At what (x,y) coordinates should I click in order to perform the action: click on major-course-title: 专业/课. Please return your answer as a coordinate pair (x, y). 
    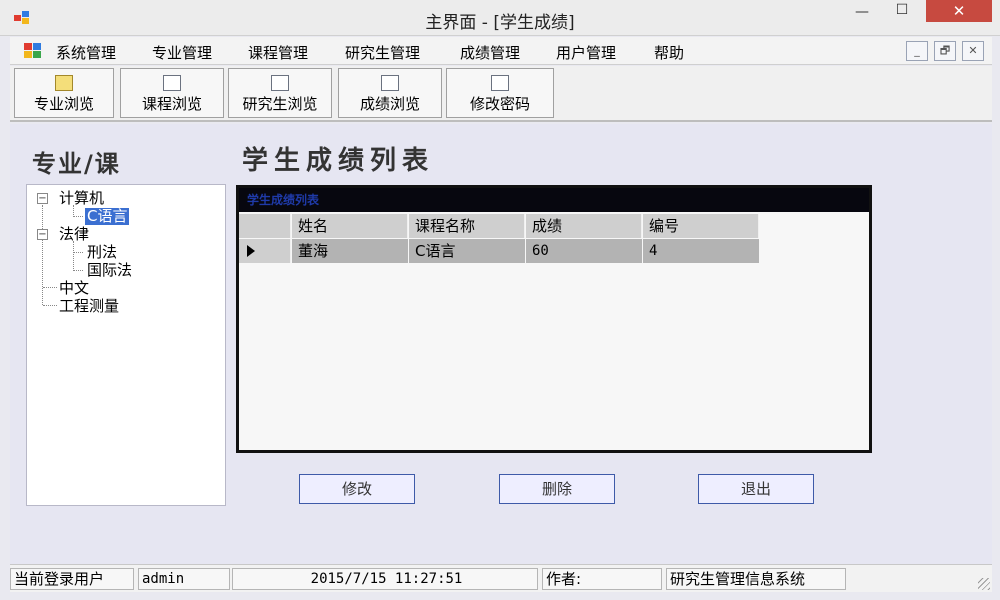
    Looking at the image, I should click on (76, 164).